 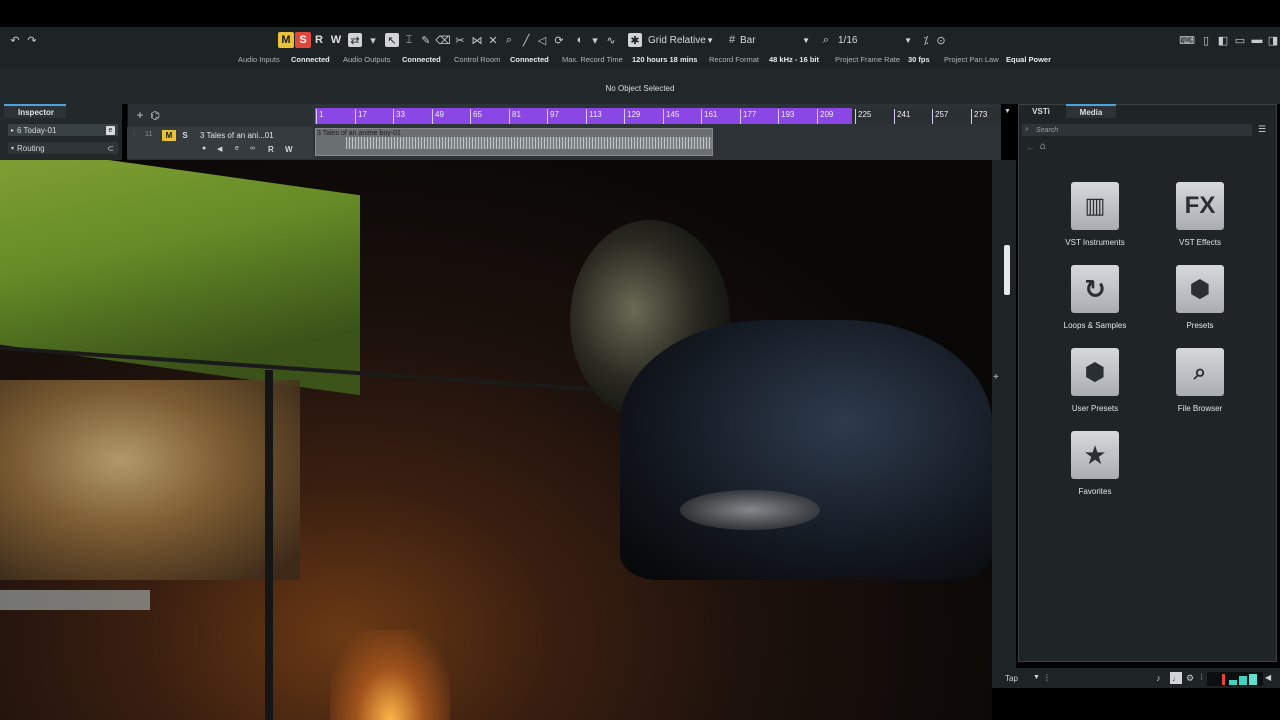 I want to click on favorites-tile: ★, so click(x=1095, y=455).